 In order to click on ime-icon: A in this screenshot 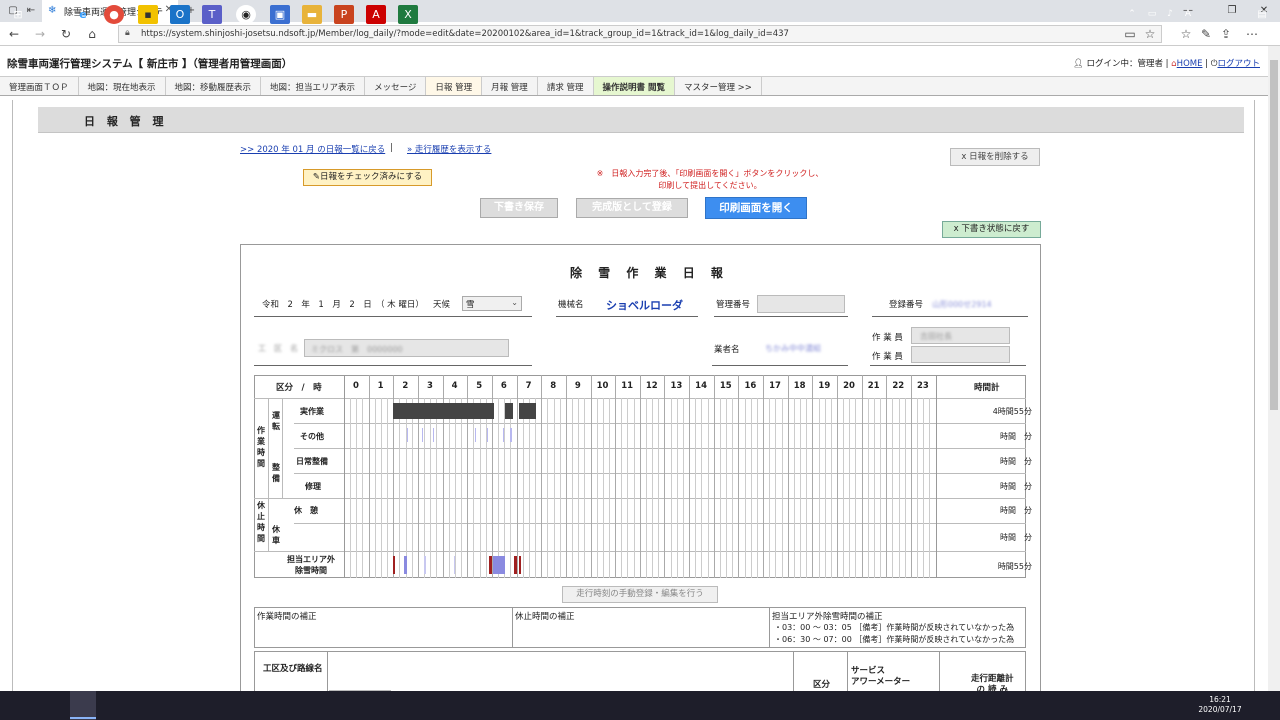, I will do `click(1188, 14)`.